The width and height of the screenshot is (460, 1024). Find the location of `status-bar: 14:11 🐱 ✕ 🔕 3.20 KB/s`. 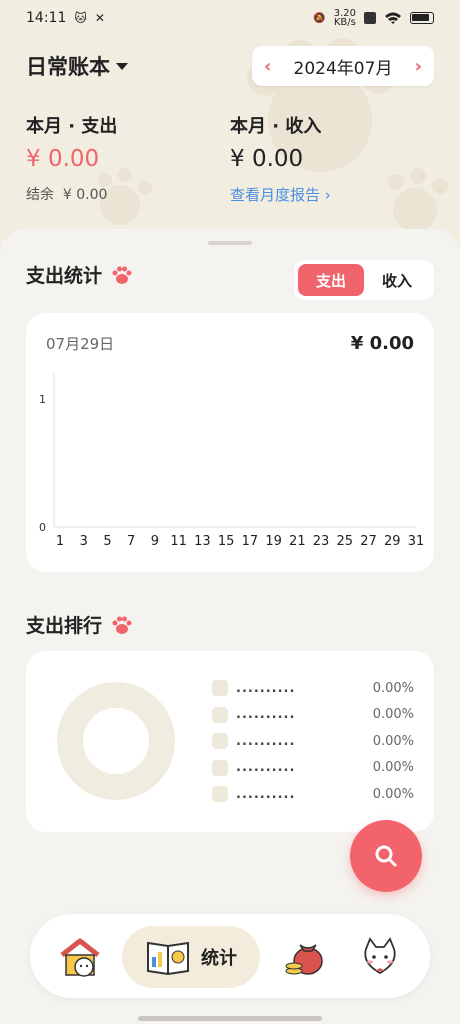

status-bar: 14:11 🐱 ✕ 🔕 3.20 KB/s is located at coordinates (230, 18).